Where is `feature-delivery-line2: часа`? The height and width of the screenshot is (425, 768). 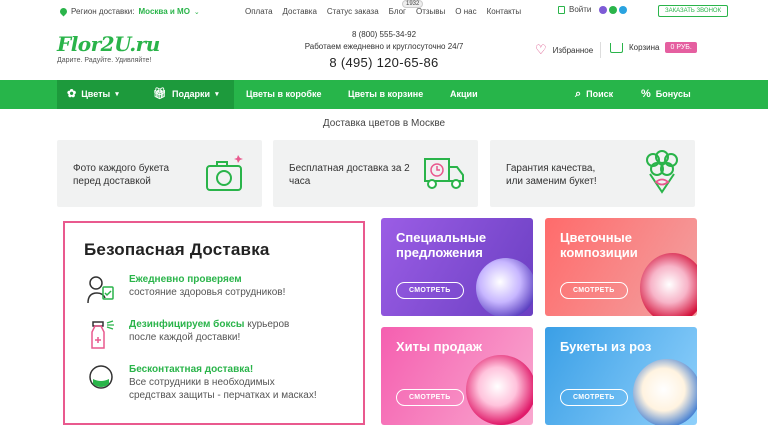
feature-delivery-line2: часа is located at coordinates (300, 181).